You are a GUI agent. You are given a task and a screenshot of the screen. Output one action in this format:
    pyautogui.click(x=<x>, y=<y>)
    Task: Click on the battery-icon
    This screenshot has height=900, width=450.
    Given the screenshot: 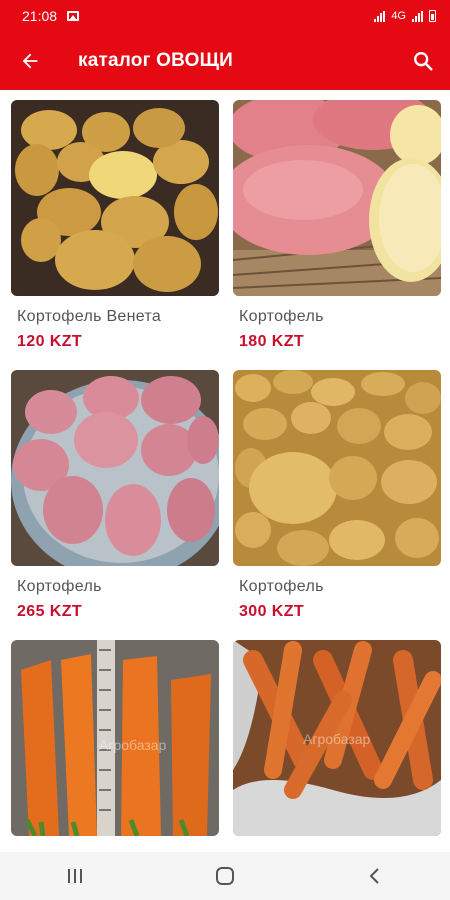 What is the action you would take?
    pyautogui.click(x=432, y=16)
    